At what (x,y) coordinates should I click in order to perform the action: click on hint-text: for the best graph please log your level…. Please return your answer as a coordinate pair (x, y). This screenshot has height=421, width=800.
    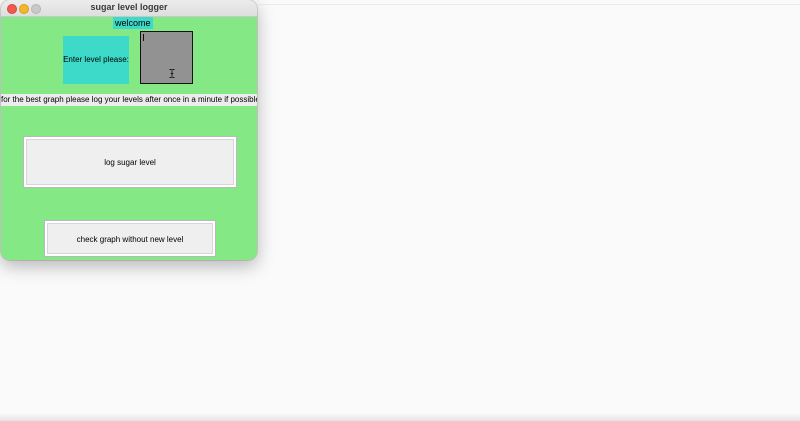
    Looking at the image, I should click on (129, 100).